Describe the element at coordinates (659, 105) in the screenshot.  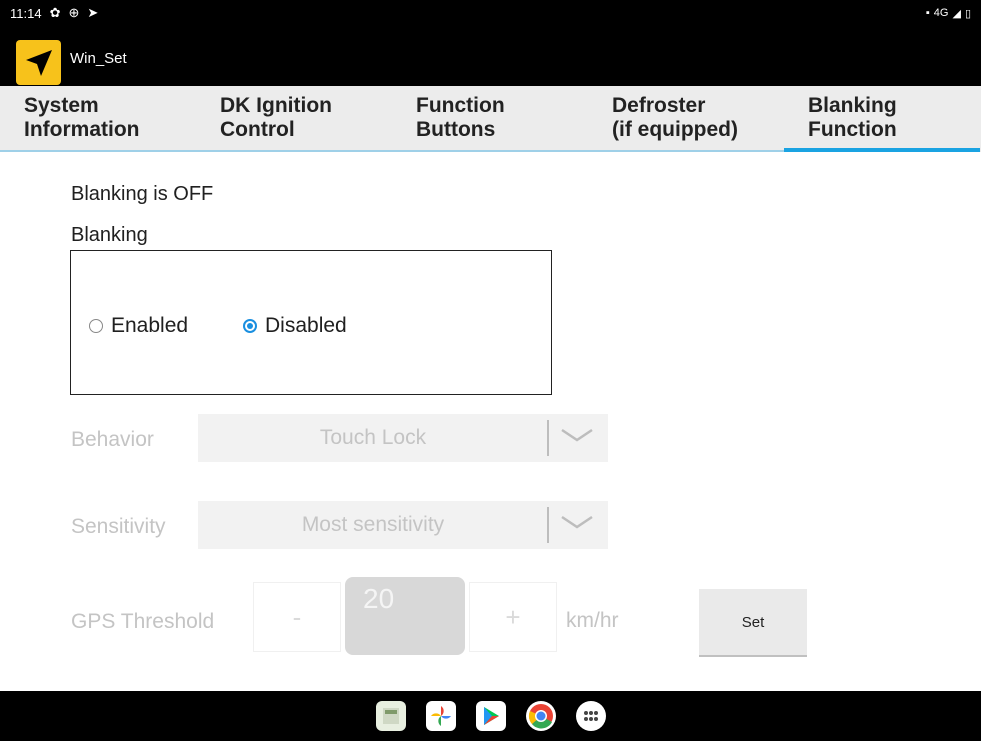
I see `tab-label-line1: Defroster` at that location.